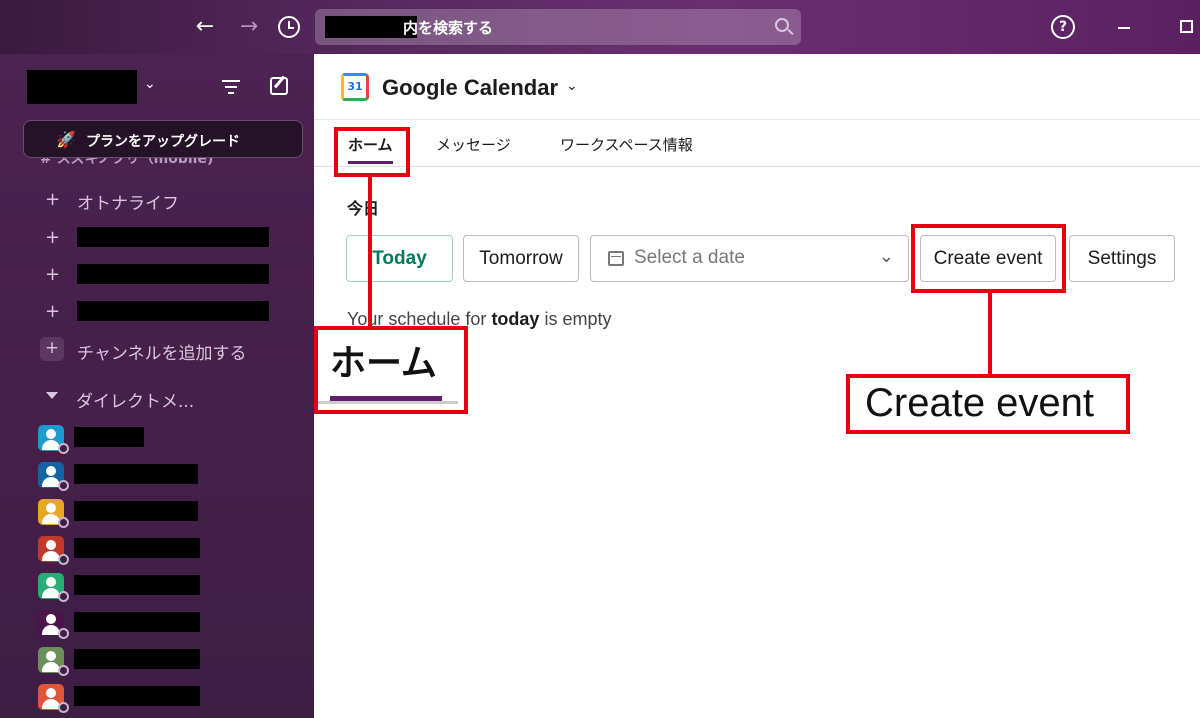  Describe the element at coordinates (749, 258) in the screenshot. I see `date-select: Select a date ⌄` at that location.